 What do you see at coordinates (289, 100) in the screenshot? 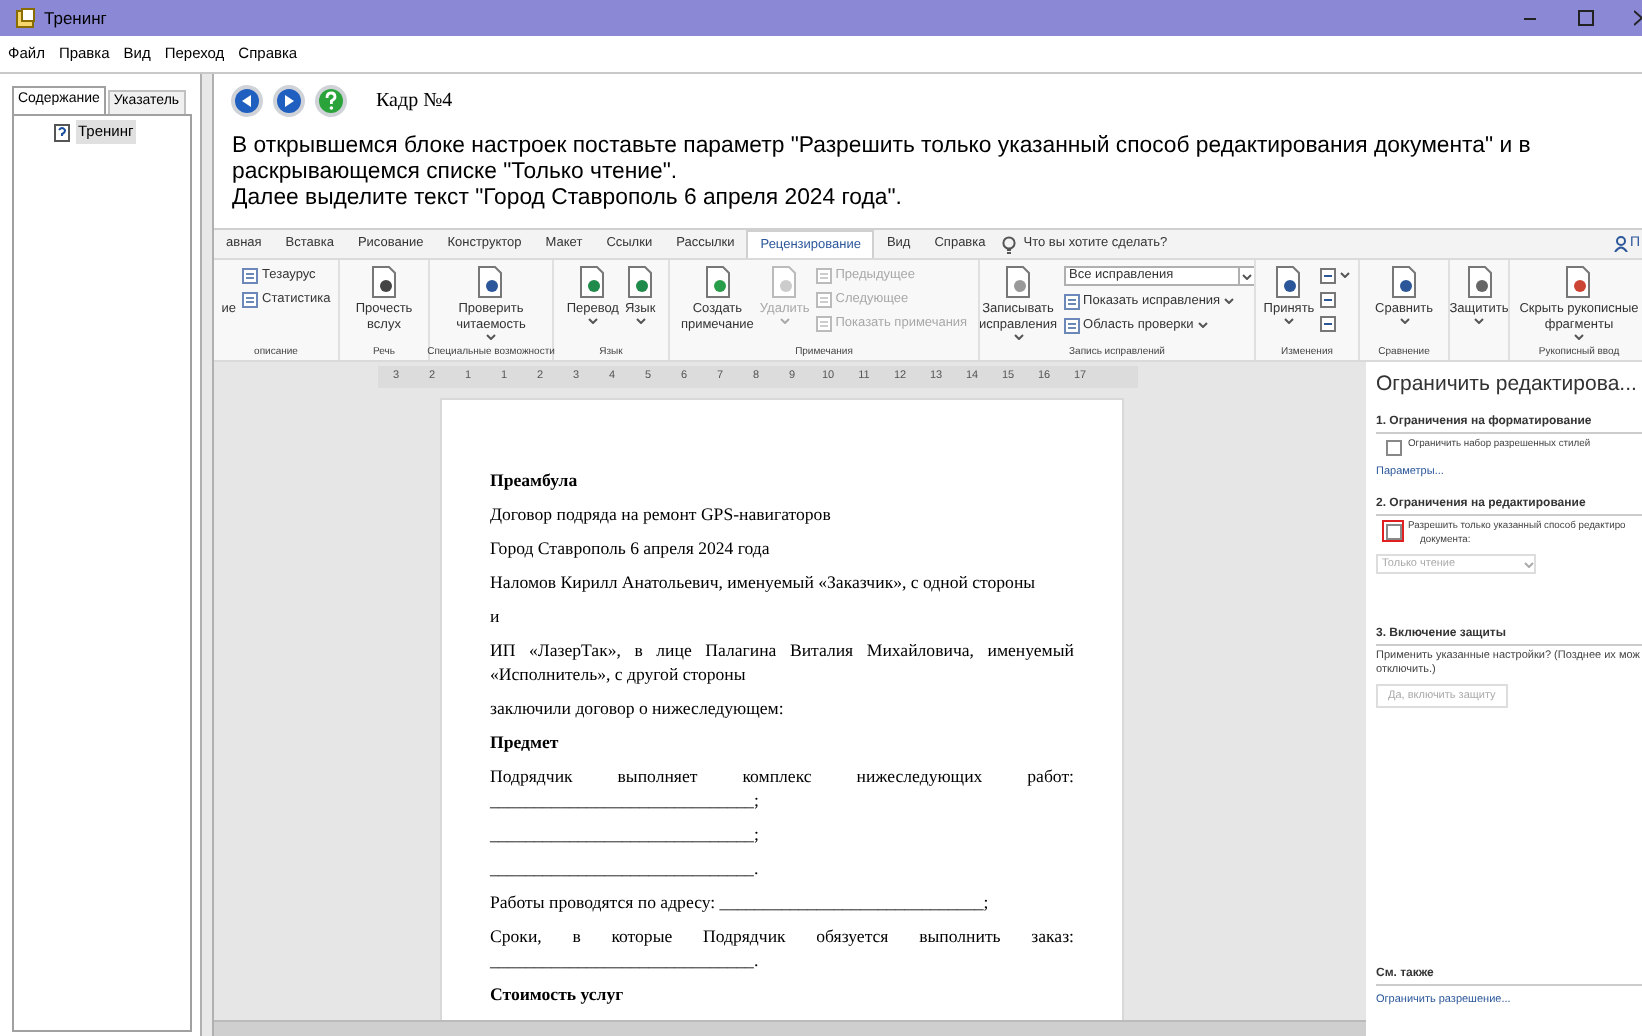
I see `forward-button-icon` at bounding box center [289, 100].